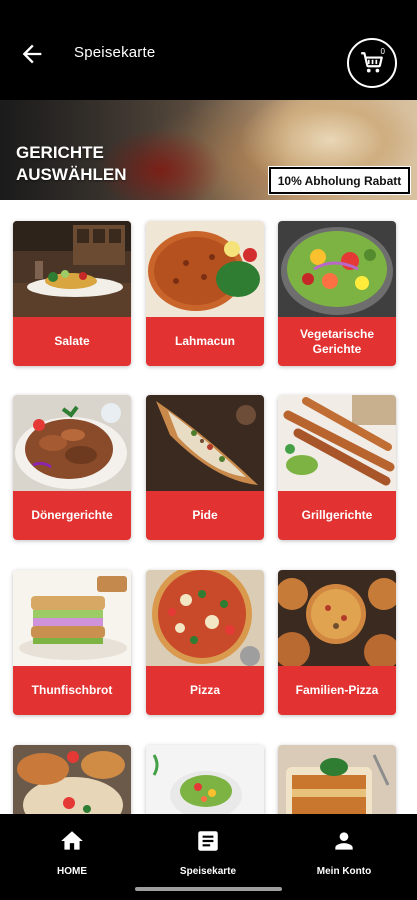 This screenshot has width=417, height=900. I want to click on category-label: Grillgerichte, so click(337, 515).